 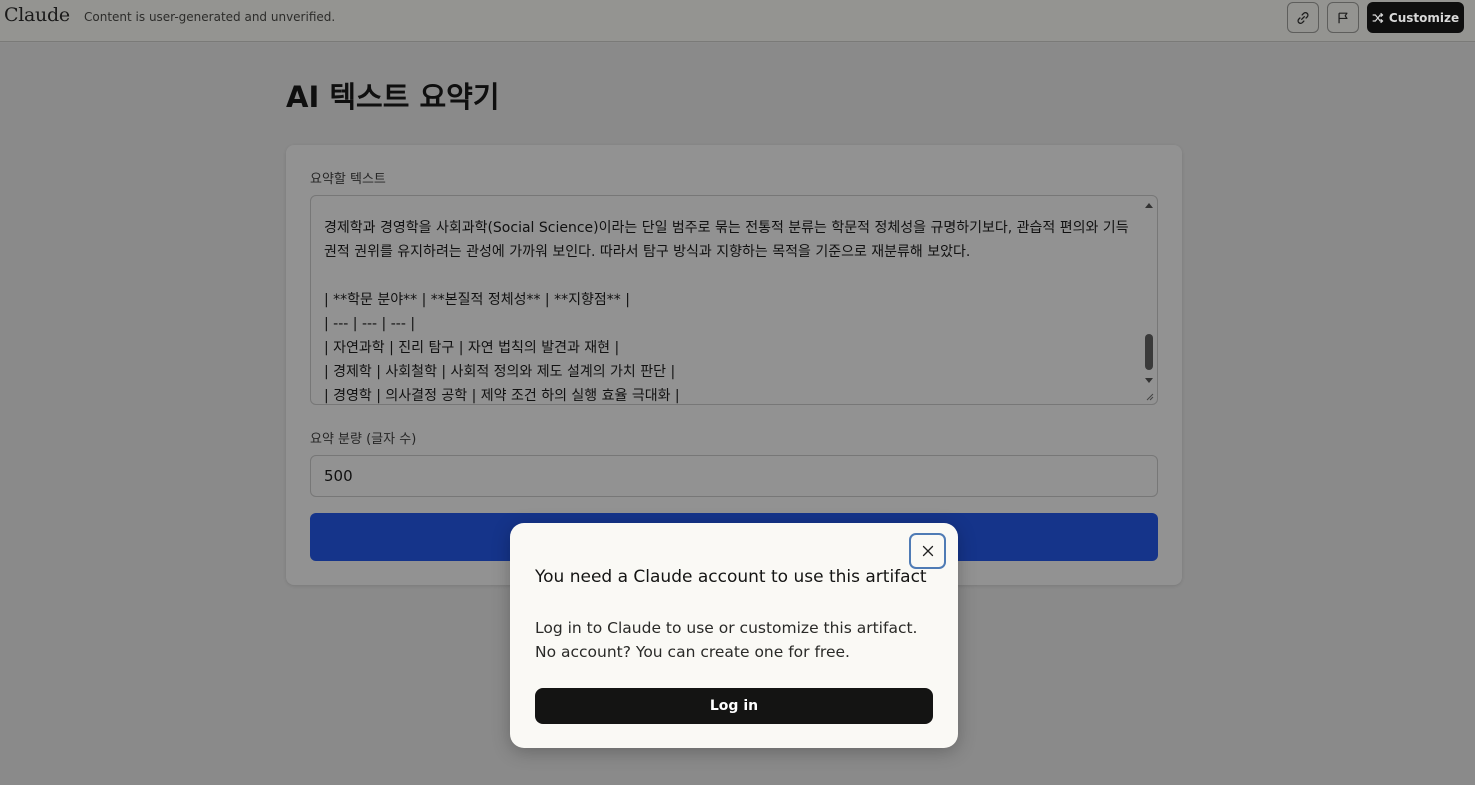 I want to click on summary-length-input: 500, so click(x=734, y=476).